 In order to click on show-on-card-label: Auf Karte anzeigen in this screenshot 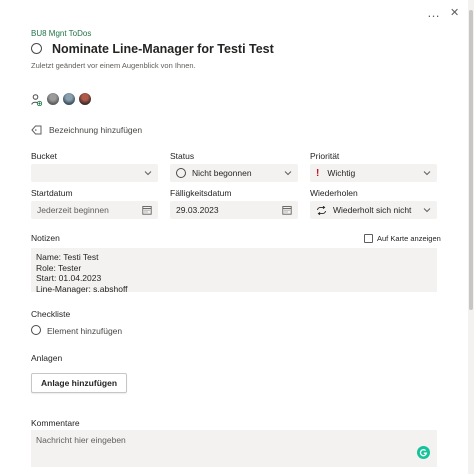, I will do `click(409, 238)`.